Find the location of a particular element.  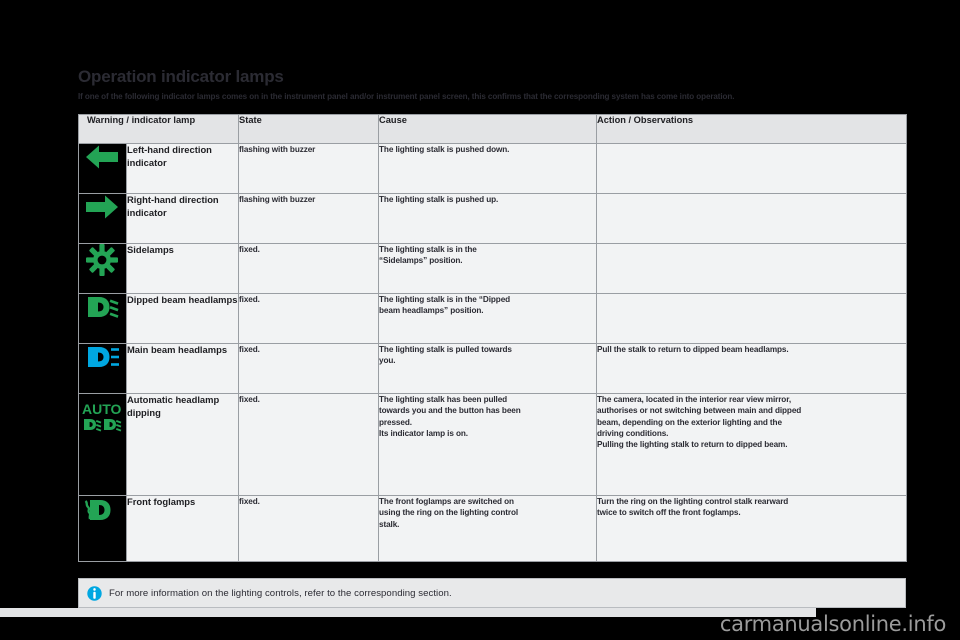

page-title: Operation indicator lamps is located at coordinates (181, 76).